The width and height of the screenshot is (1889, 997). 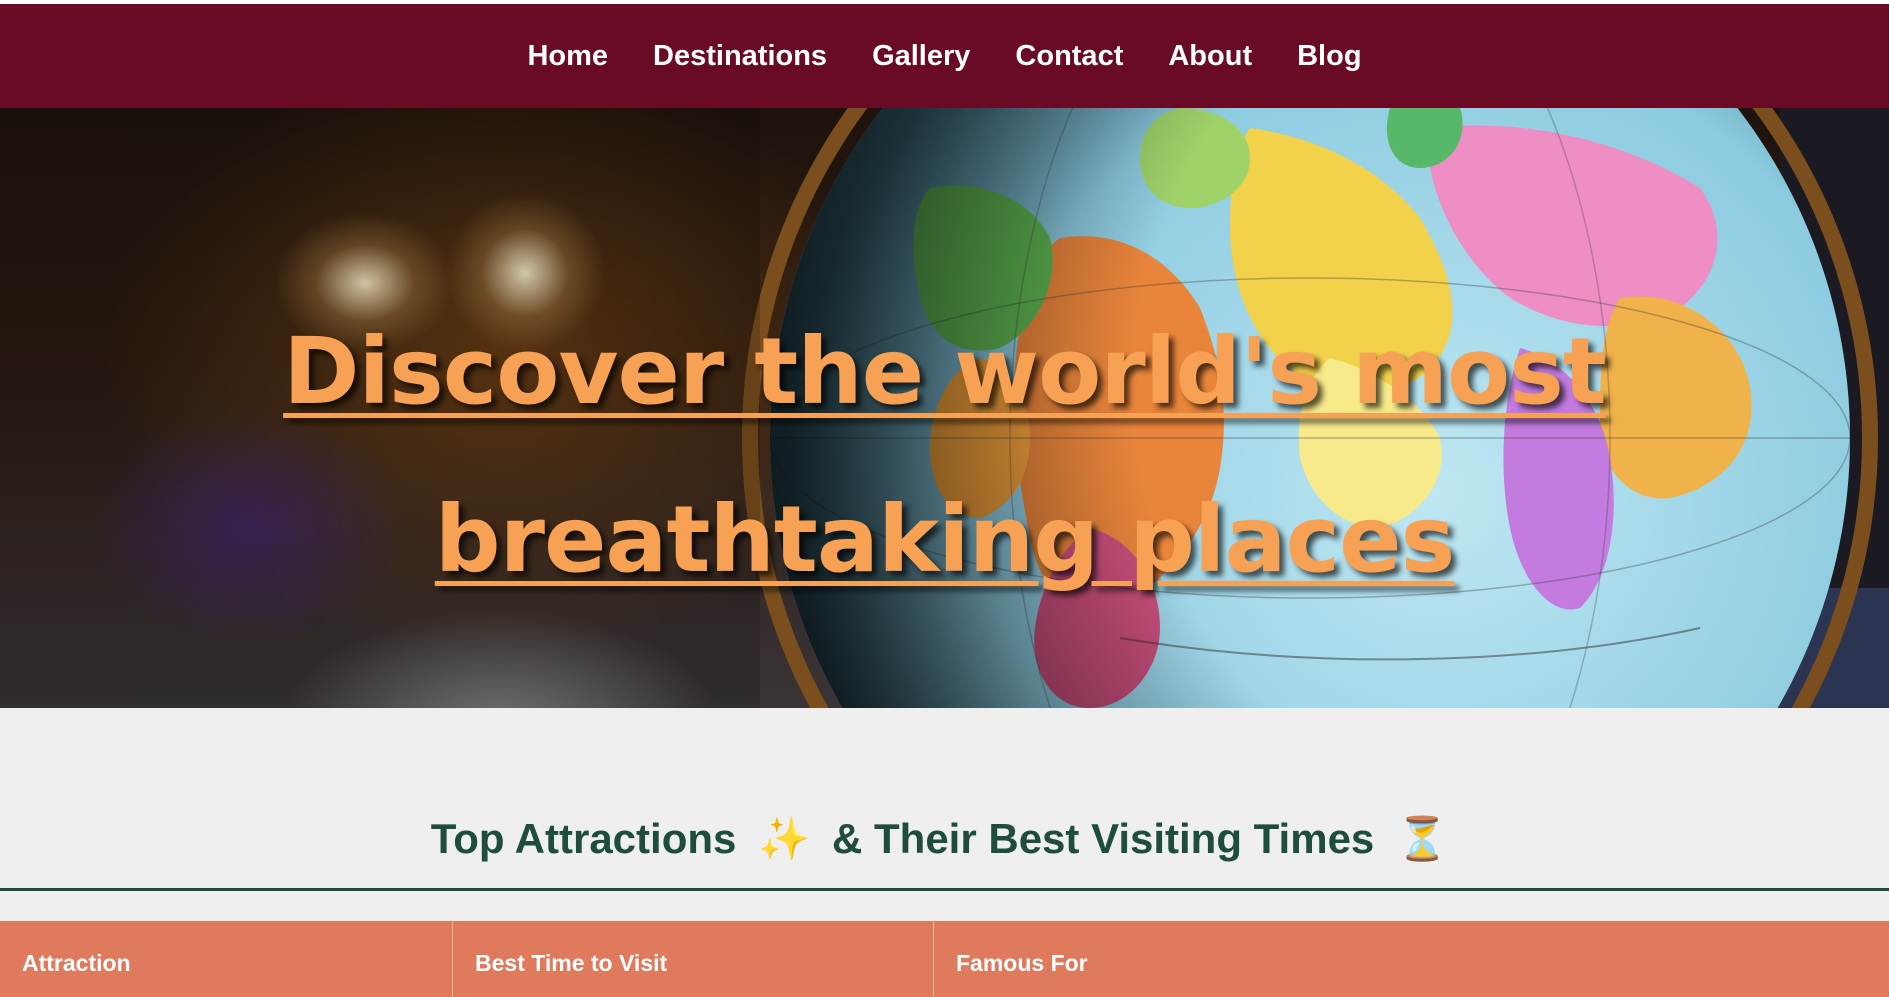 I want to click on section-divider, so click(x=944, y=889).